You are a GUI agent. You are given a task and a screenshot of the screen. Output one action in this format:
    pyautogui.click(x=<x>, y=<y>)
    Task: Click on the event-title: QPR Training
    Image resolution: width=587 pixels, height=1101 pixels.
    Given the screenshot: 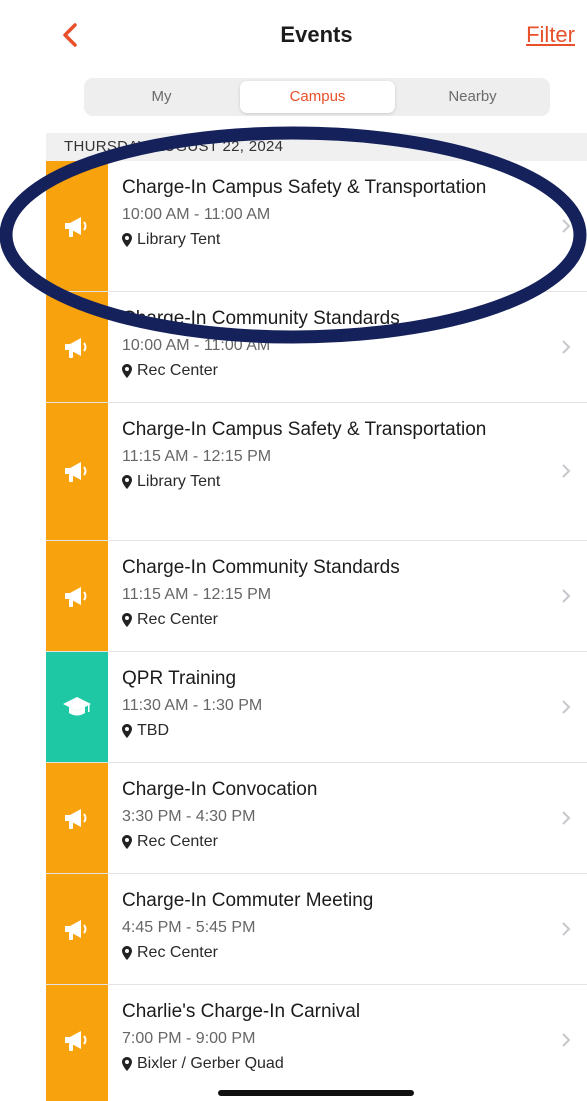 What is the action you would take?
    pyautogui.click(x=179, y=678)
    